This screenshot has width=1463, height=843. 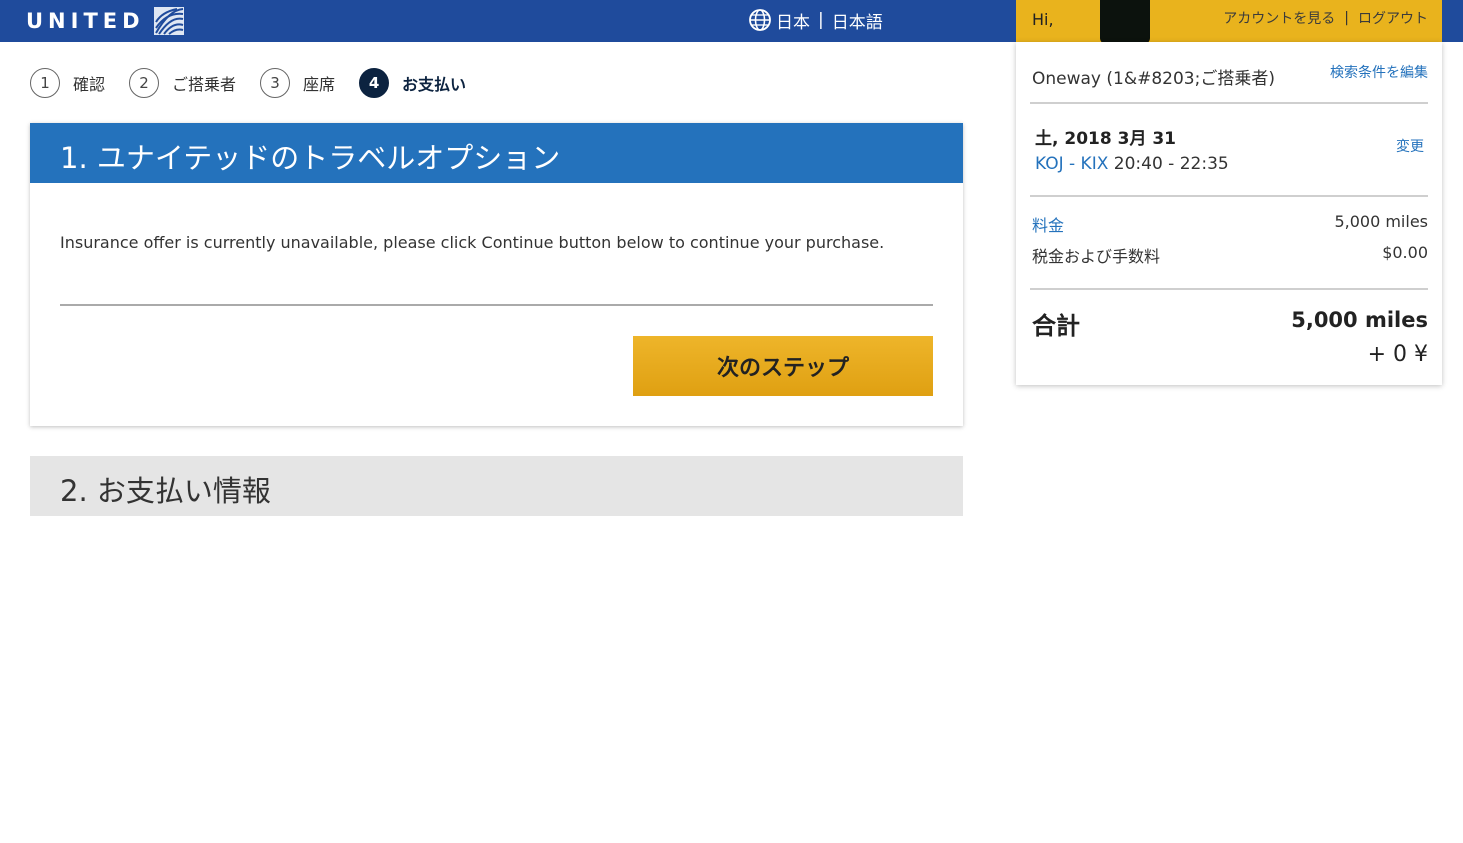 What do you see at coordinates (783, 366) in the screenshot?
I see `next-step-button: 次のステップ` at bounding box center [783, 366].